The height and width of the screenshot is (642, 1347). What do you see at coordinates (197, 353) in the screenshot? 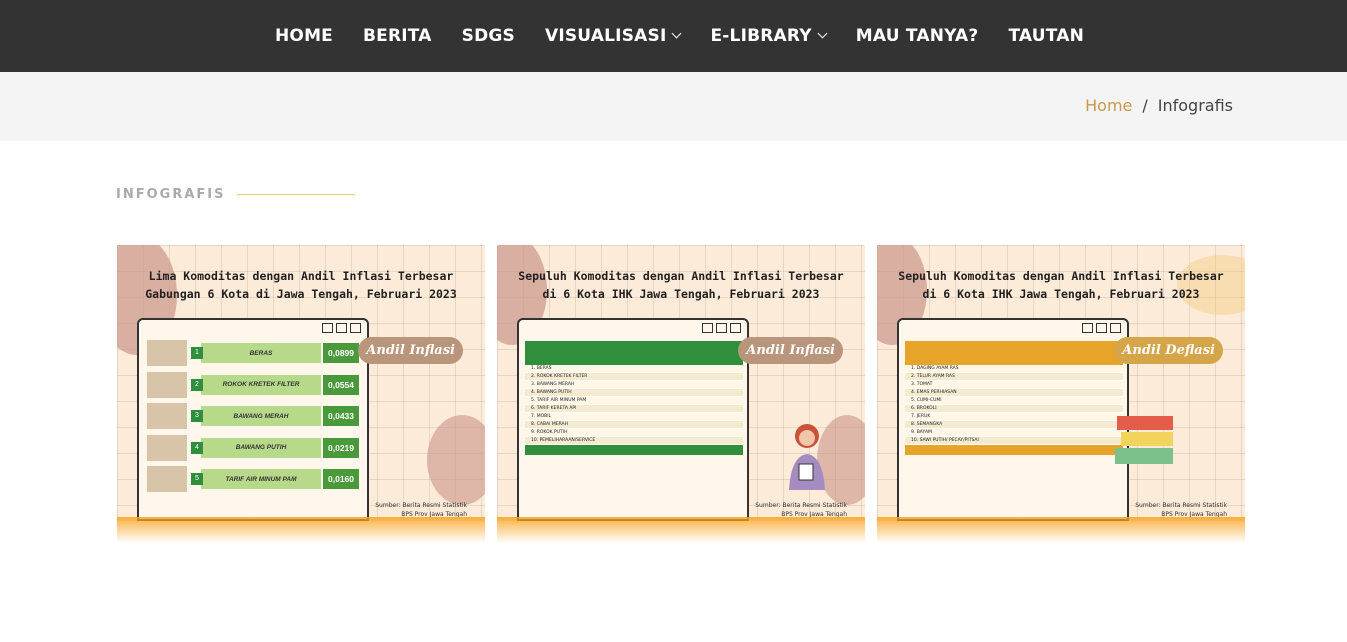
I see `rank-badge: 1` at bounding box center [197, 353].